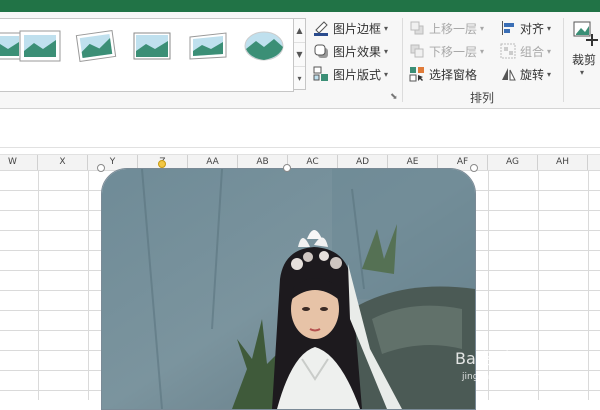  Describe the element at coordinates (586, 50) in the screenshot. I see `crop-button: 裁剪 ▾` at that location.